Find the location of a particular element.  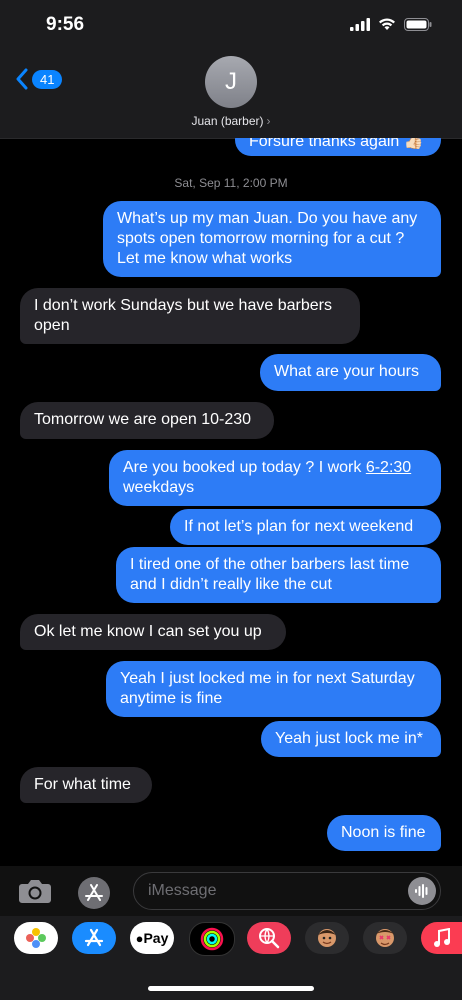

message-text: Tomorrow we are open 10-230 is located at coordinates (143, 419).